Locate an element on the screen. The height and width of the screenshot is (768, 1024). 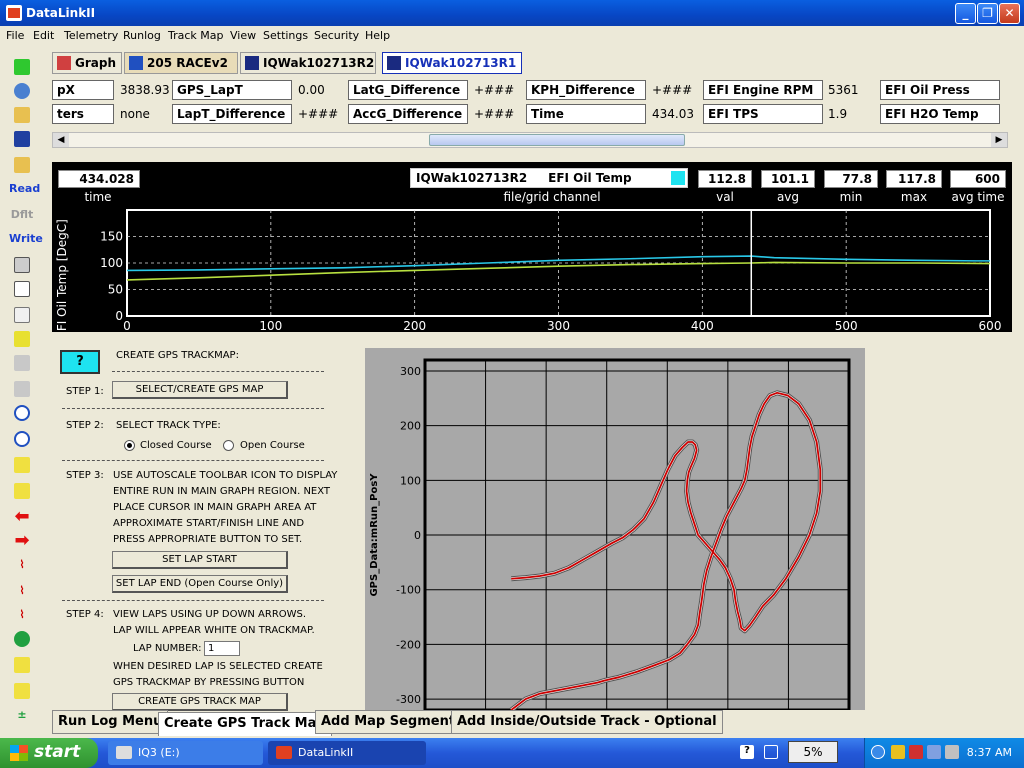
x-tick-label: 300 is located at coordinates (558, 325).